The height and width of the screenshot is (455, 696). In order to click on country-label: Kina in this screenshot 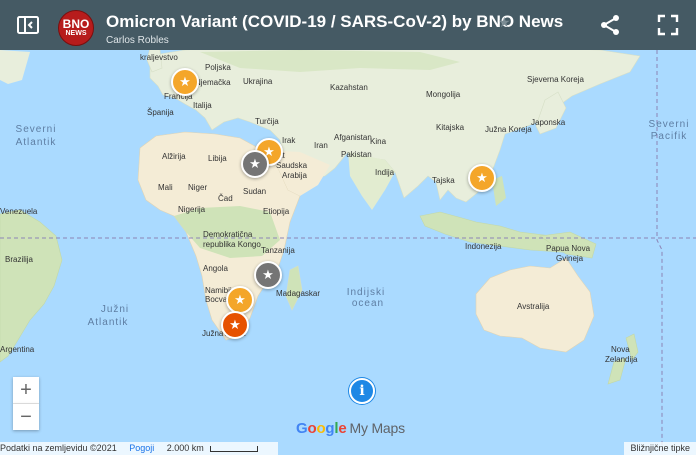, I will do `click(378, 141)`.